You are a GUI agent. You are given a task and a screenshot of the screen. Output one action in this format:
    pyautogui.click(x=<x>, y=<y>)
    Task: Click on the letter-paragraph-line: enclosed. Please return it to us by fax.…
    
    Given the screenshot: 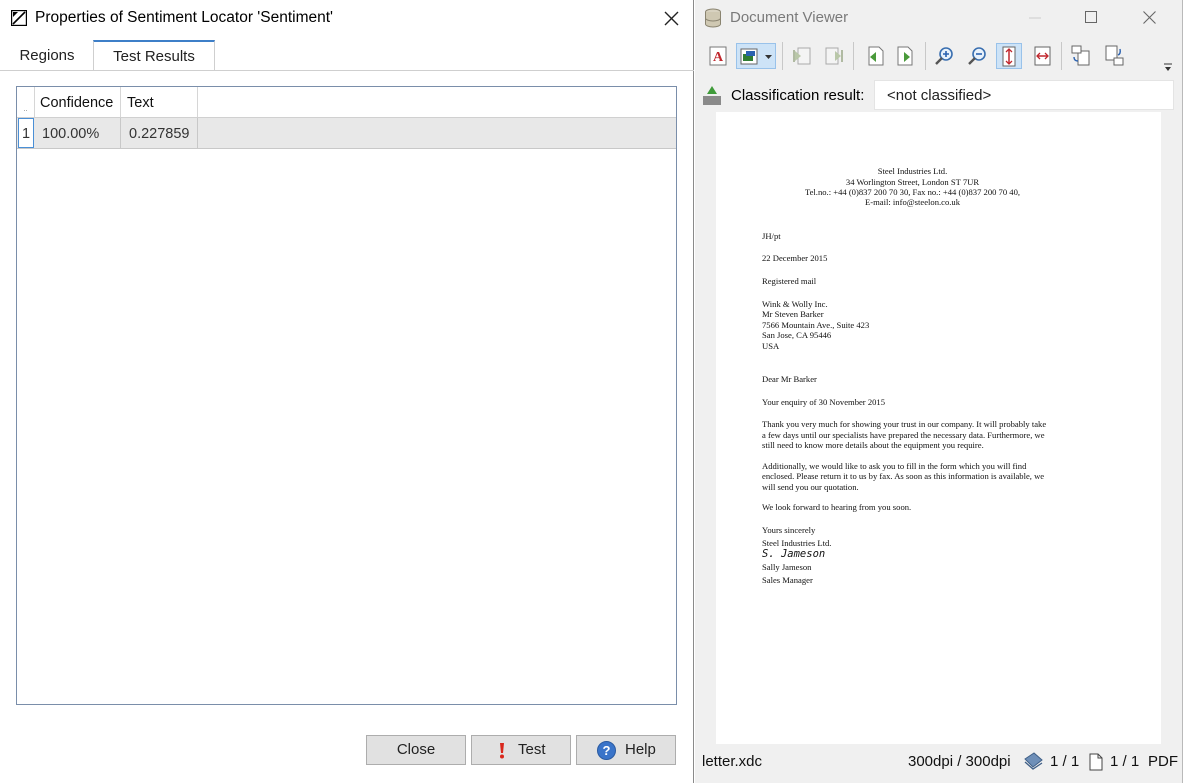 What is the action you would take?
    pyautogui.click(x=903, y=476)
    